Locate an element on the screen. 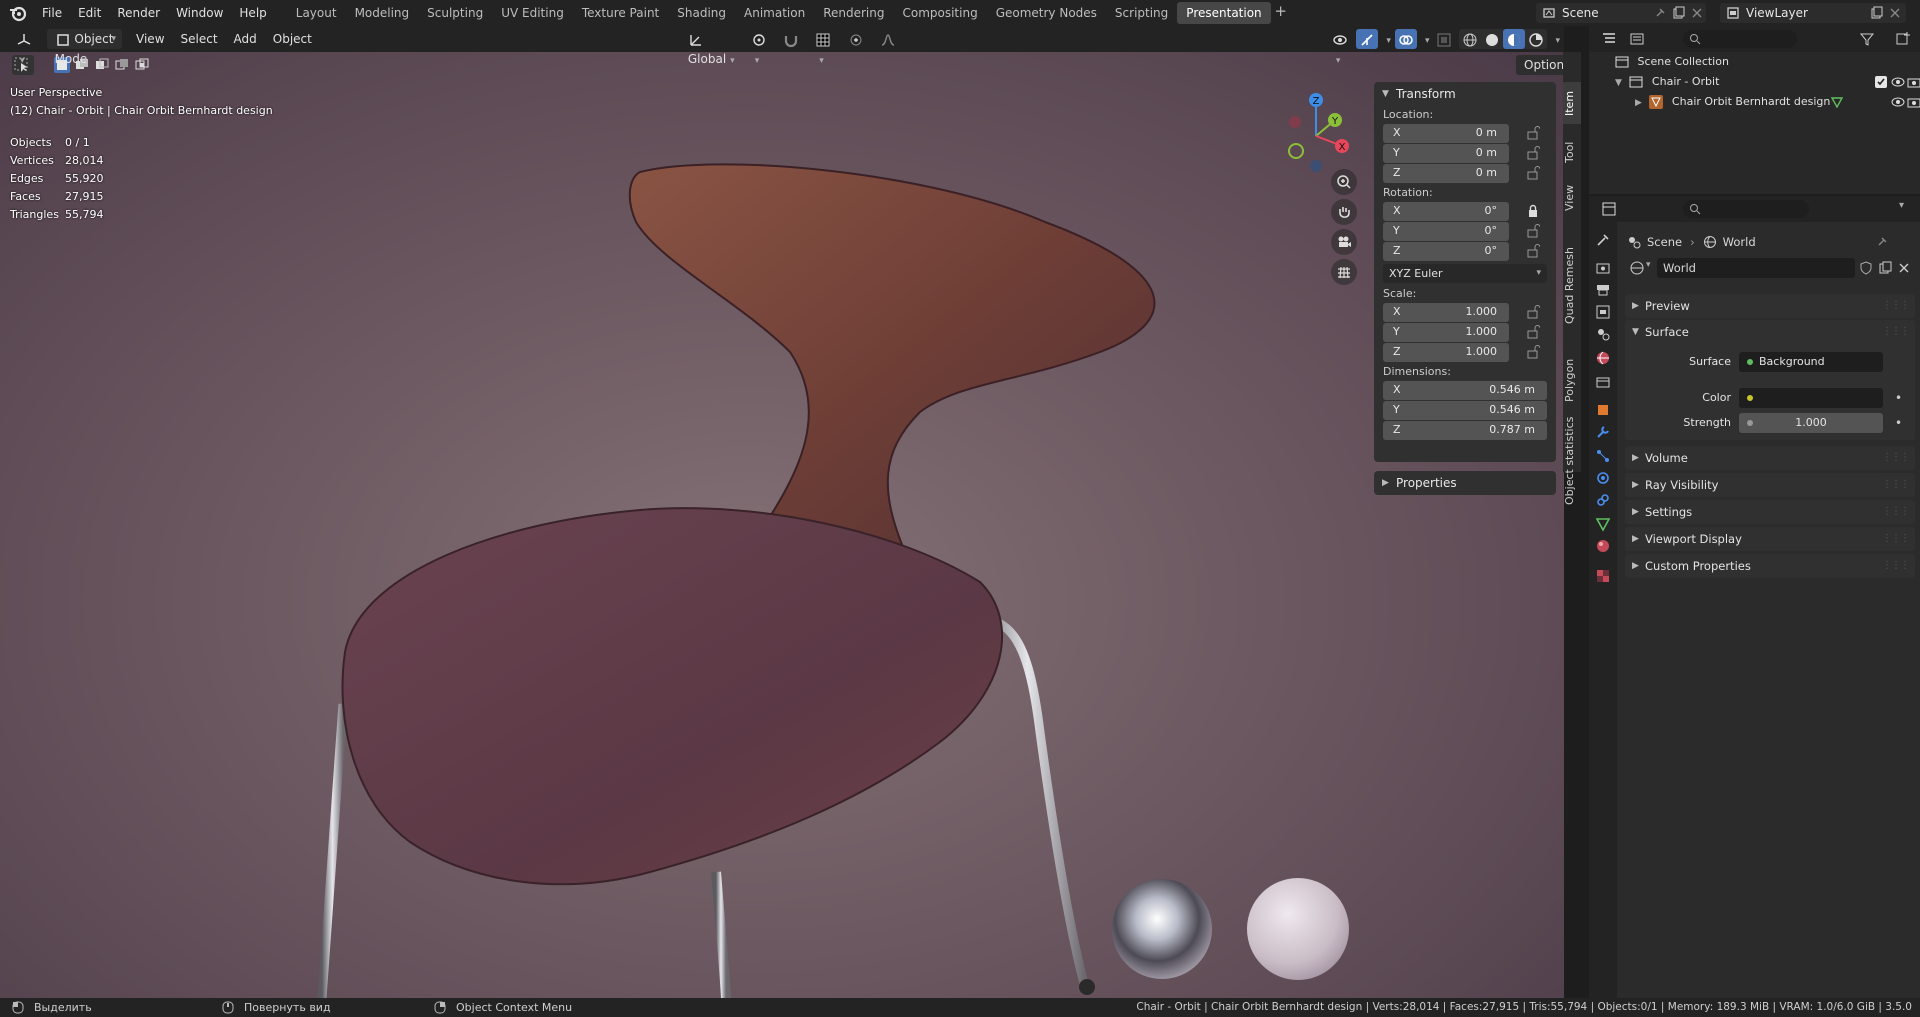  delete-view-layer-icon is located at coordinates (1895, 13).